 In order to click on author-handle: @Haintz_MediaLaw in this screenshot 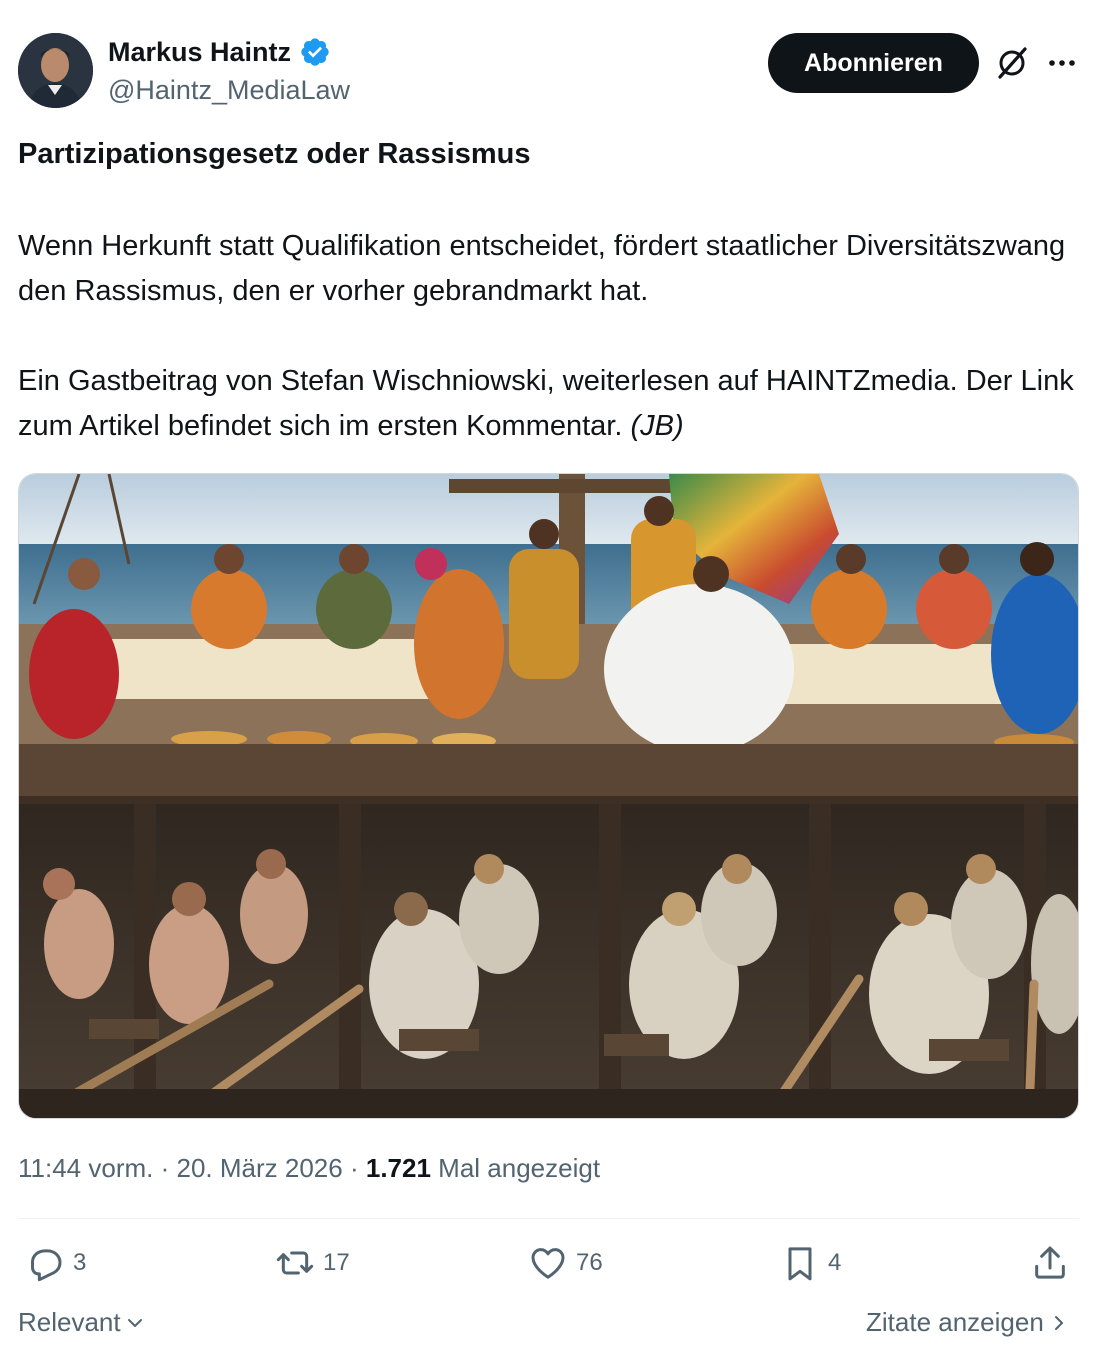, I will do `click(229, 90)`.